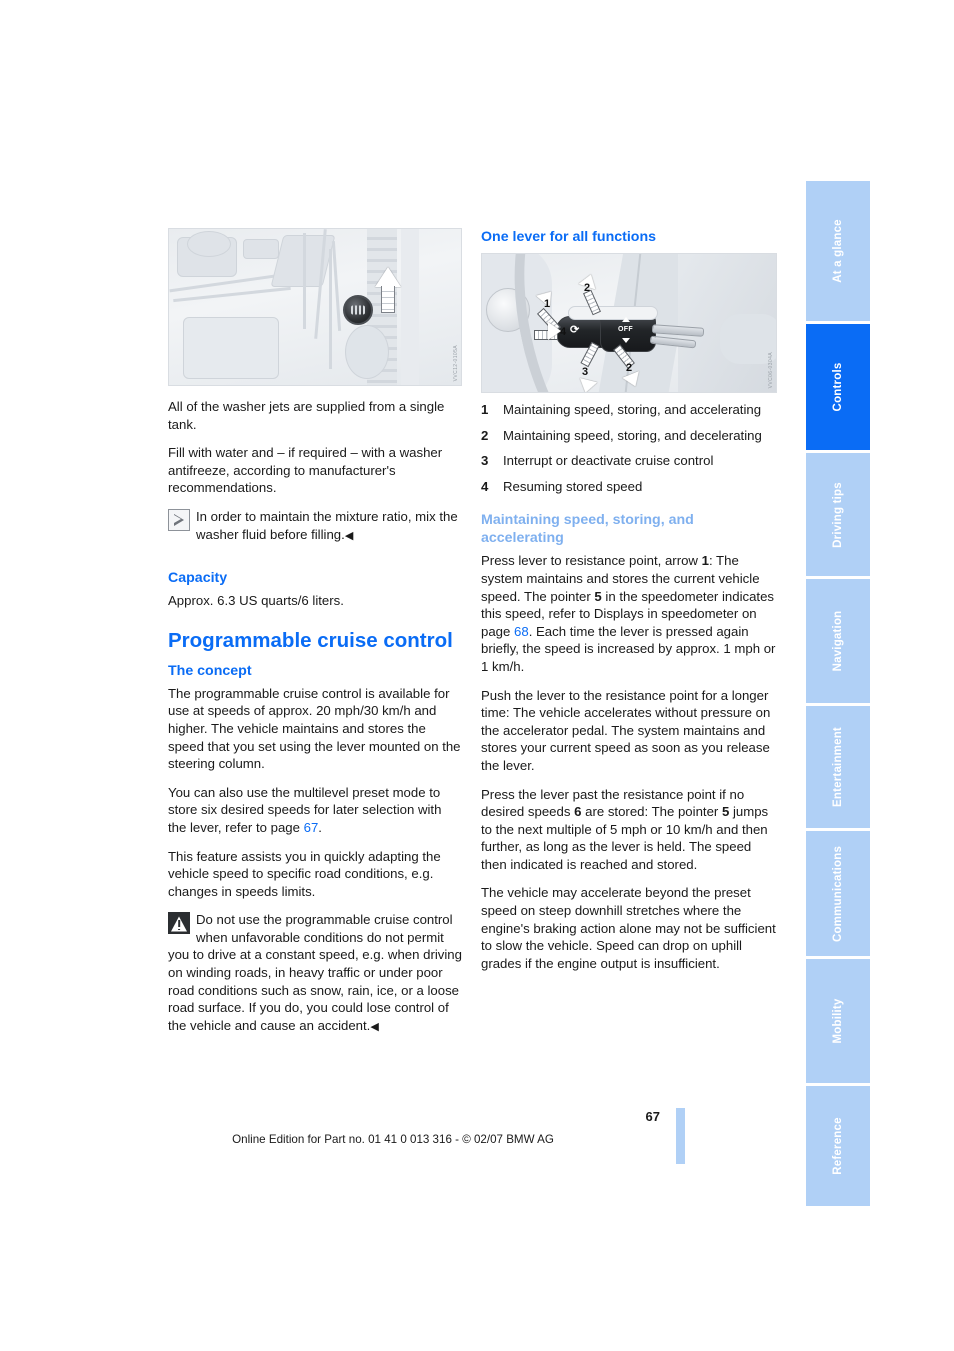  I want to click on legend-label: Interrupt or deactivate cruise control, so click(608, 461).